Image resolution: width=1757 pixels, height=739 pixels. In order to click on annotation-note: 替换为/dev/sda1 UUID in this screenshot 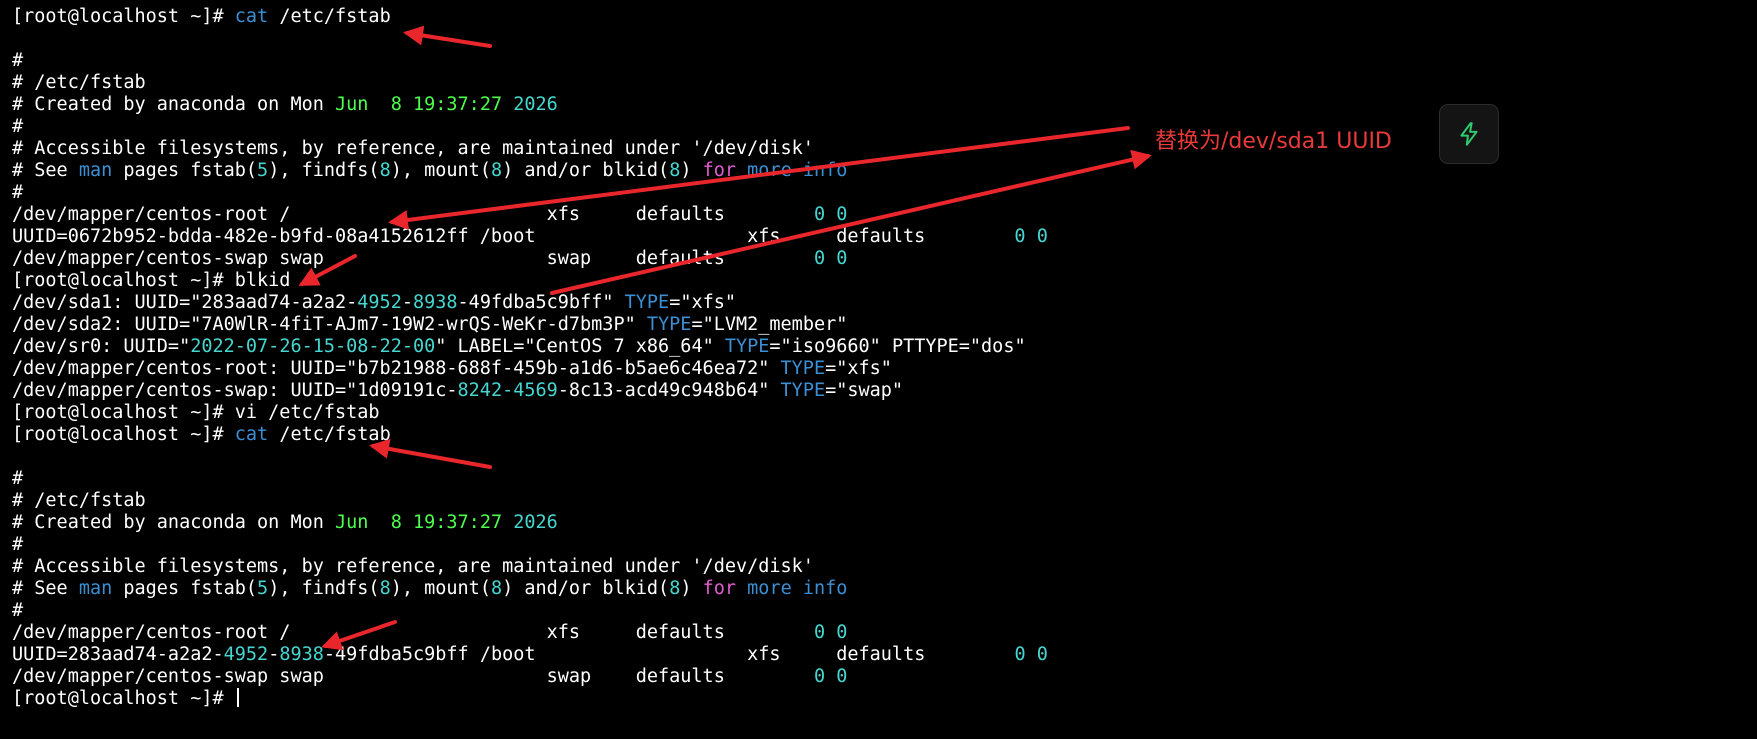, I will do `click(1273, 141)`.